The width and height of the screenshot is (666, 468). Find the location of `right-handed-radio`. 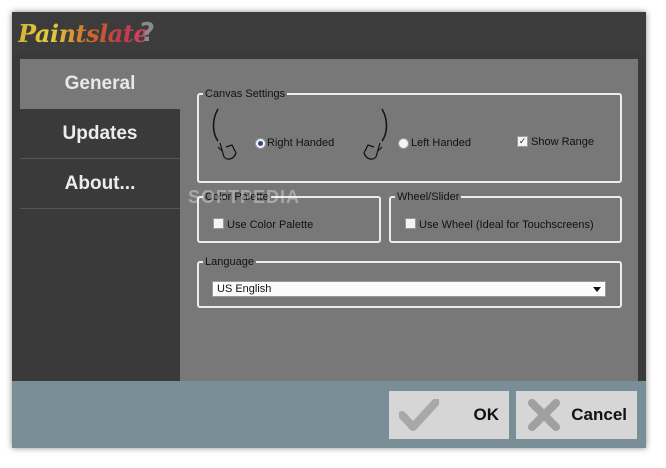

right-handed-radio is located at coordinates (260, 143).